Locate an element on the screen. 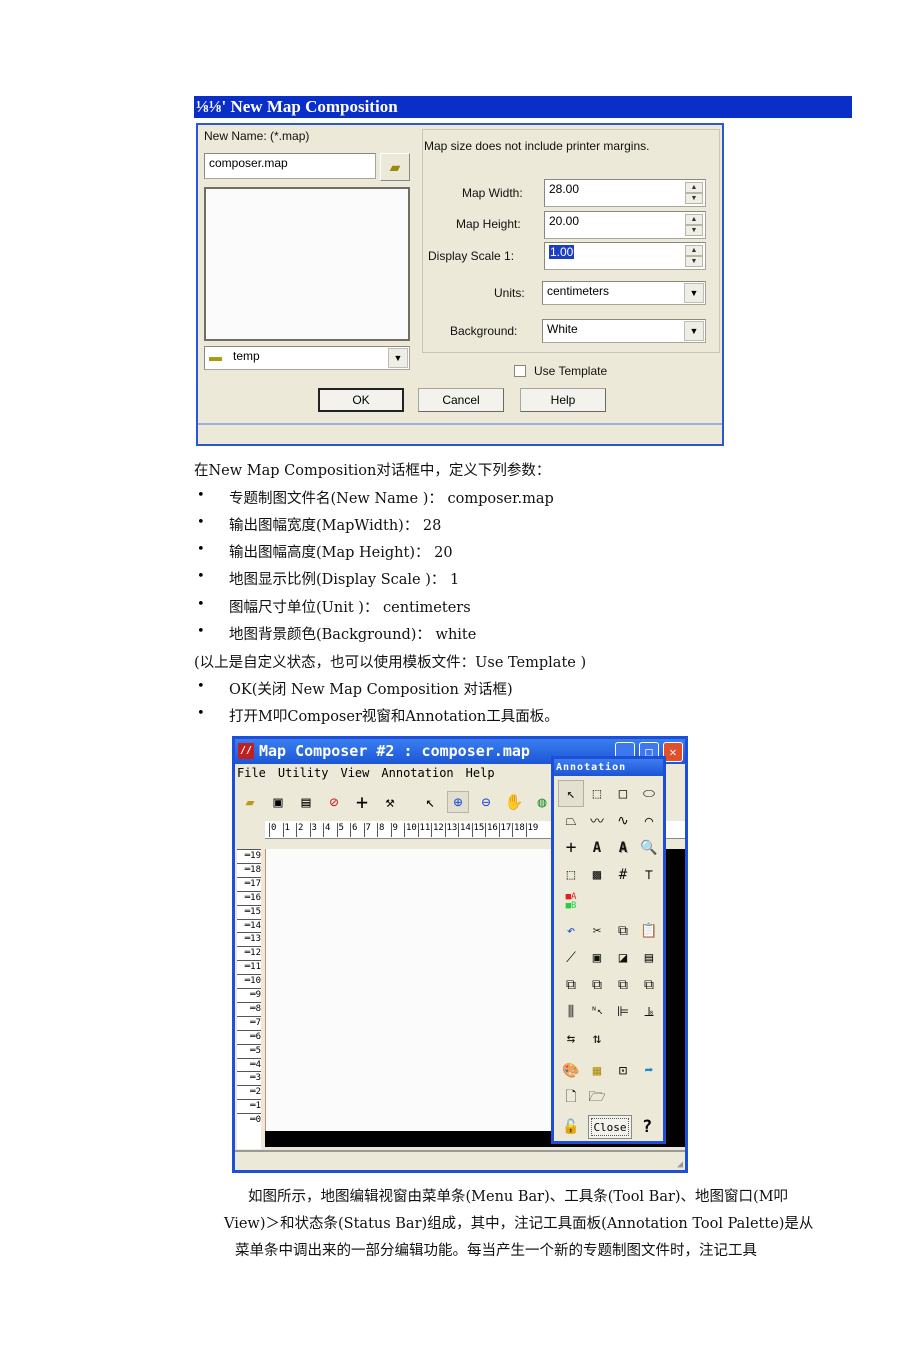  zoom-in-icon: ⊕ is located at coordinates (458, 802).